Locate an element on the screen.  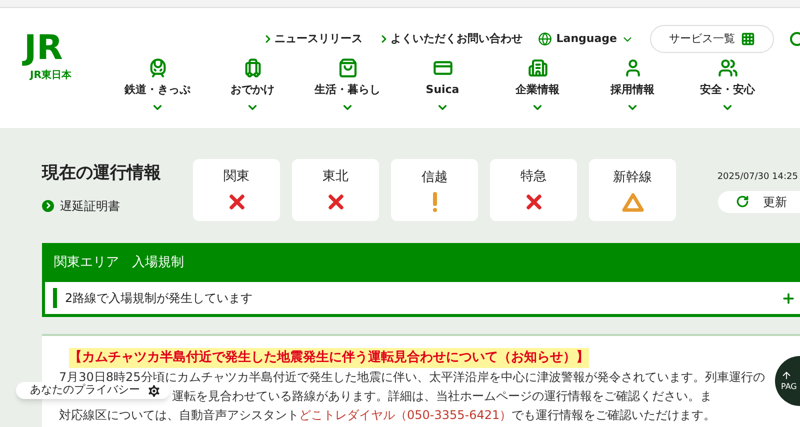
area-status-card: 特急 is located at coordinates (533, 190).